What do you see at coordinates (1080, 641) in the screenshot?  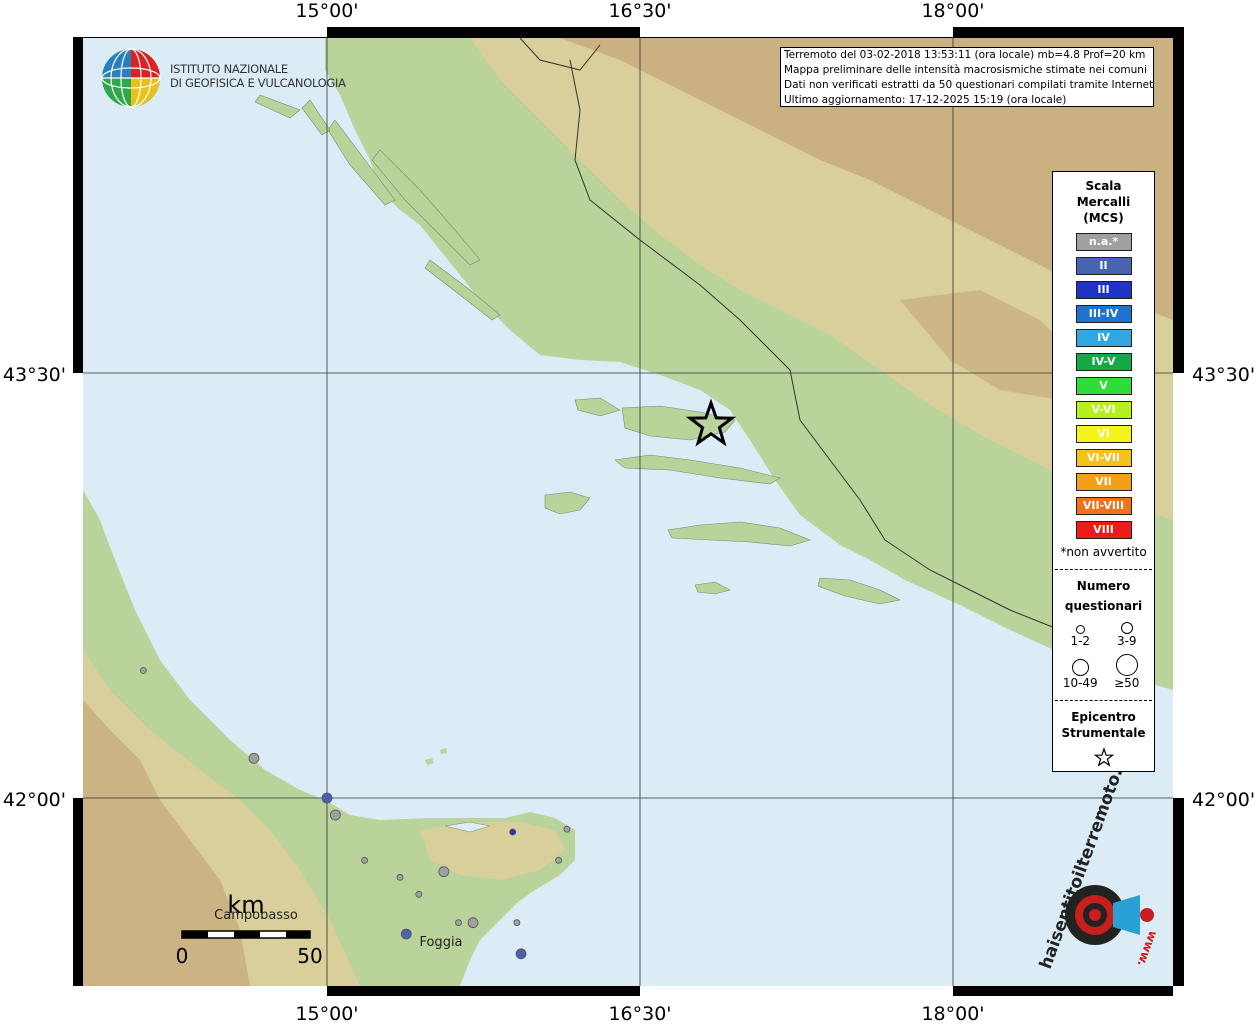 I see `count-label-1: 1-2` at bounding box center [1080, 641].